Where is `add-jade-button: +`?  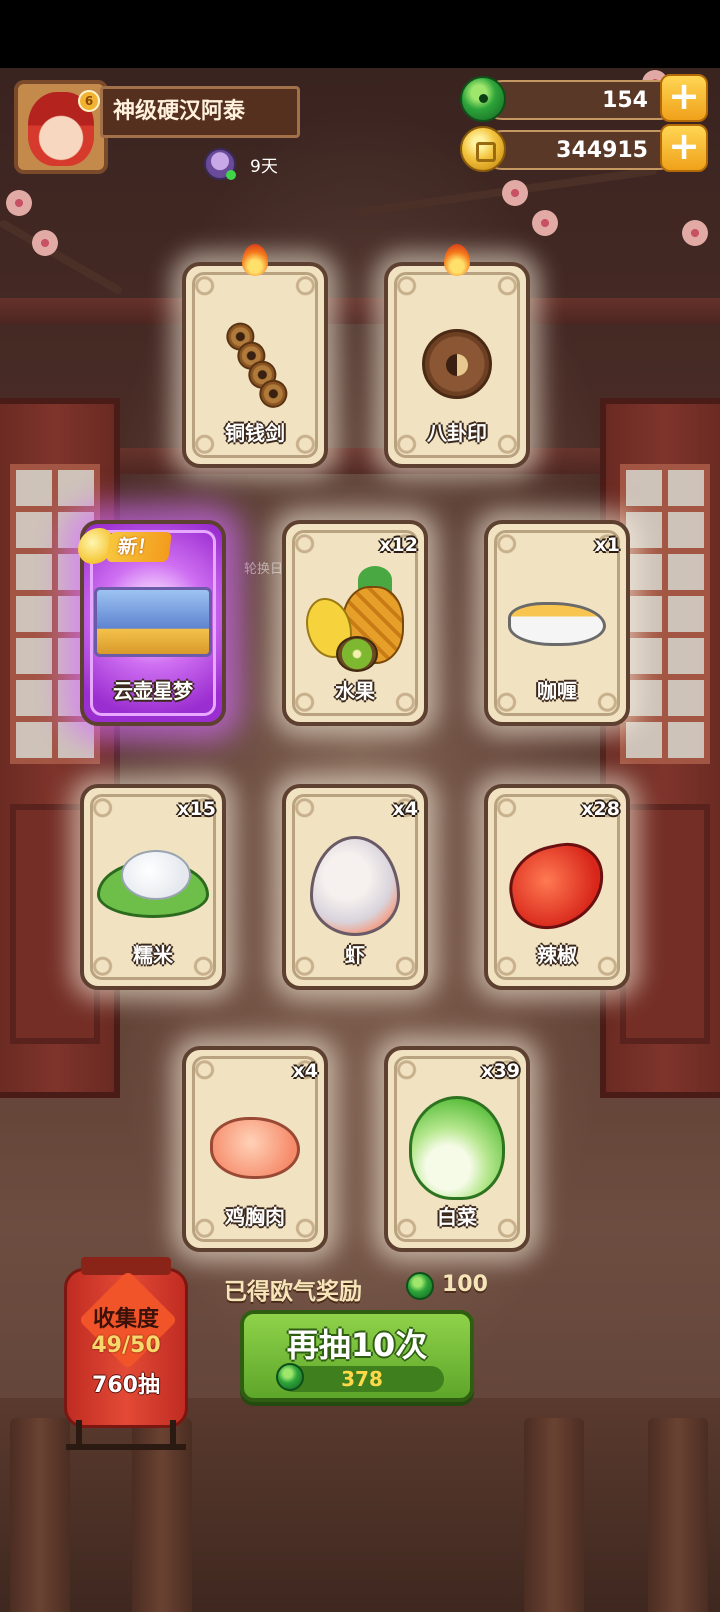 add-jade-button: + is located at coordinates (684, 98).